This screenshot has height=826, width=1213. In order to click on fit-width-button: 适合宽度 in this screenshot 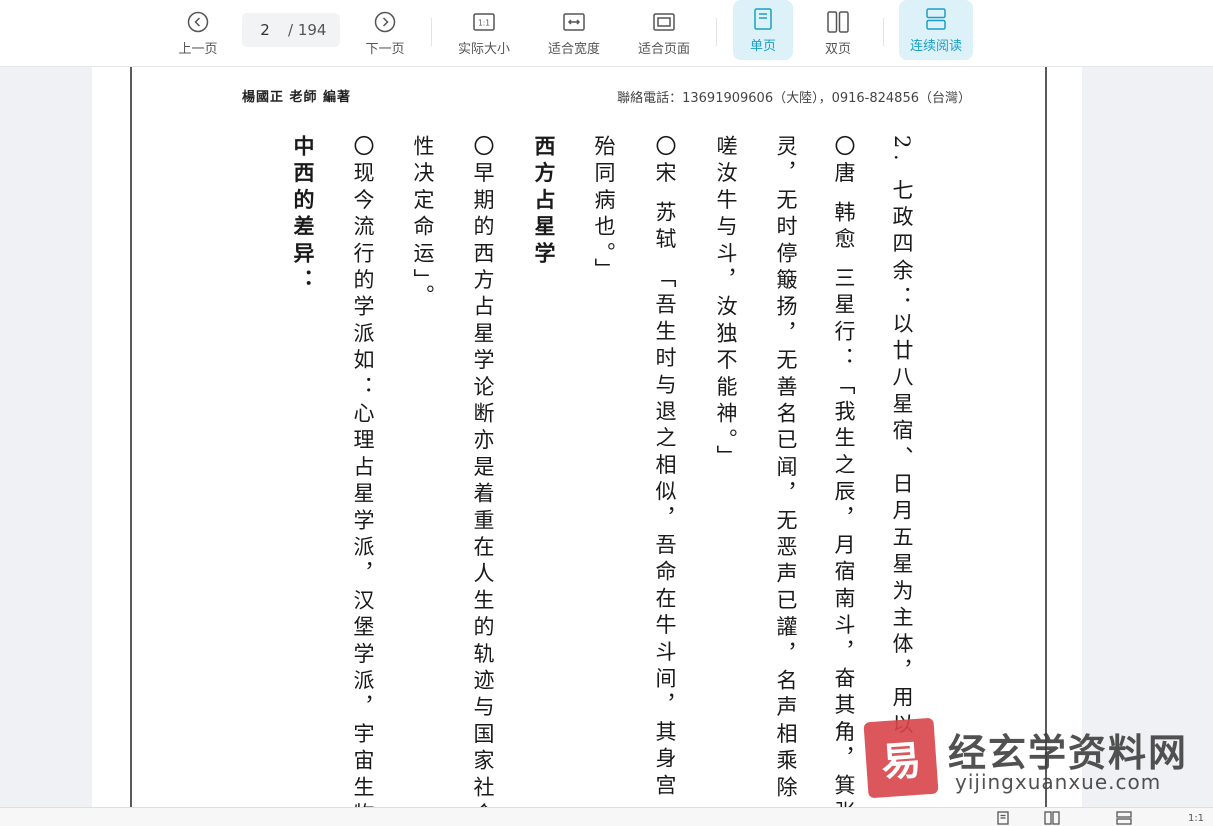, I will do `click(574, 33)`.